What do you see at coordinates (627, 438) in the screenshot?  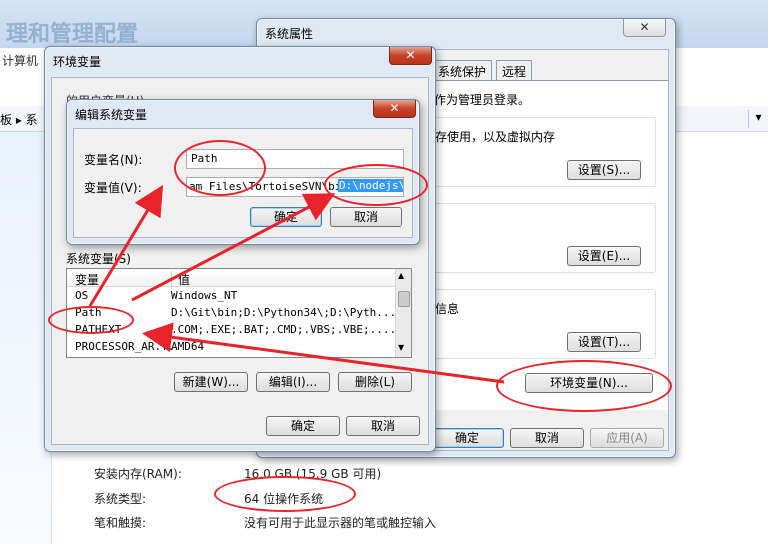 I see `apply-button: 应用(A)` at bounding box center [627, 438].